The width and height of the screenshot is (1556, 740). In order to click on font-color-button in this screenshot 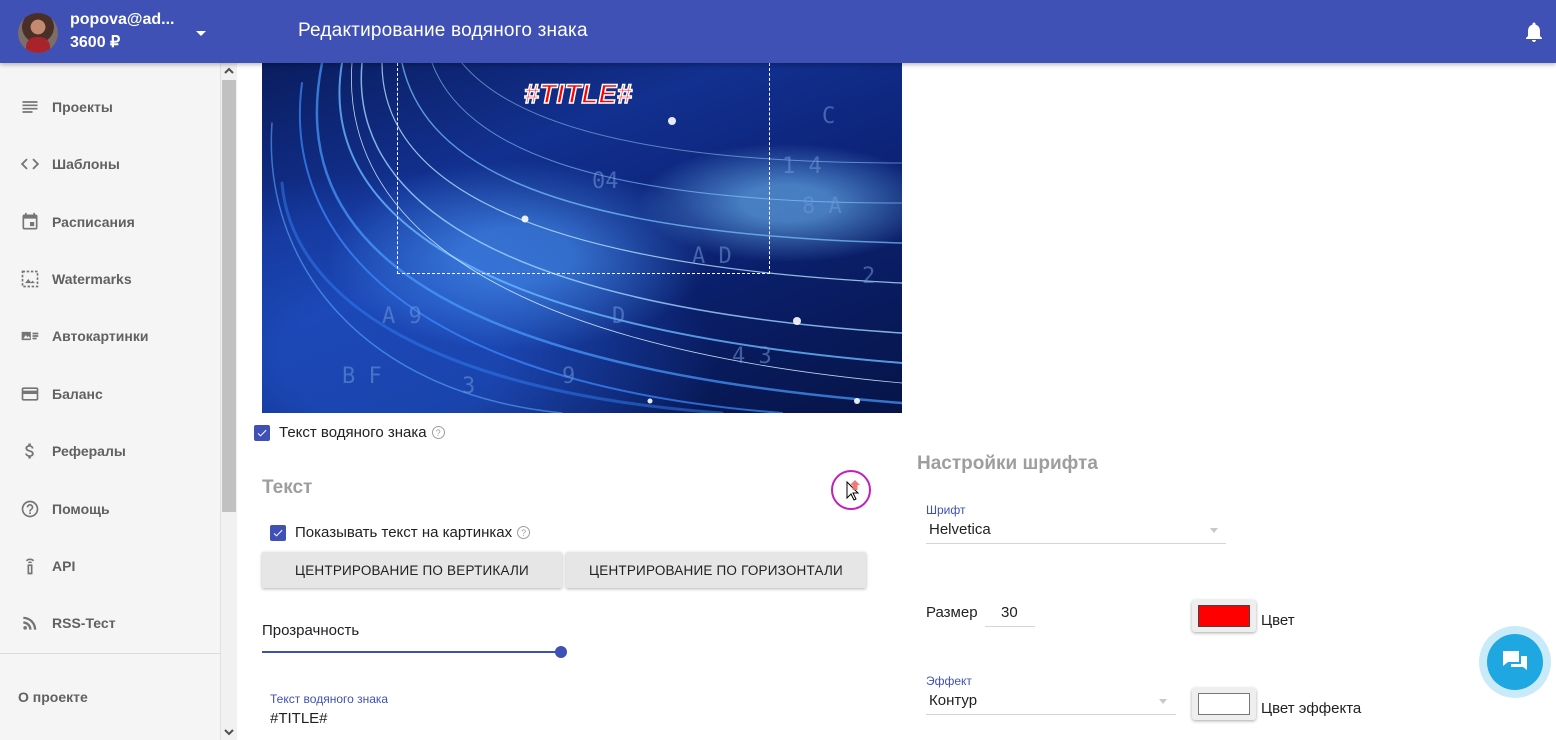, I will do `click(1224, 616)`.